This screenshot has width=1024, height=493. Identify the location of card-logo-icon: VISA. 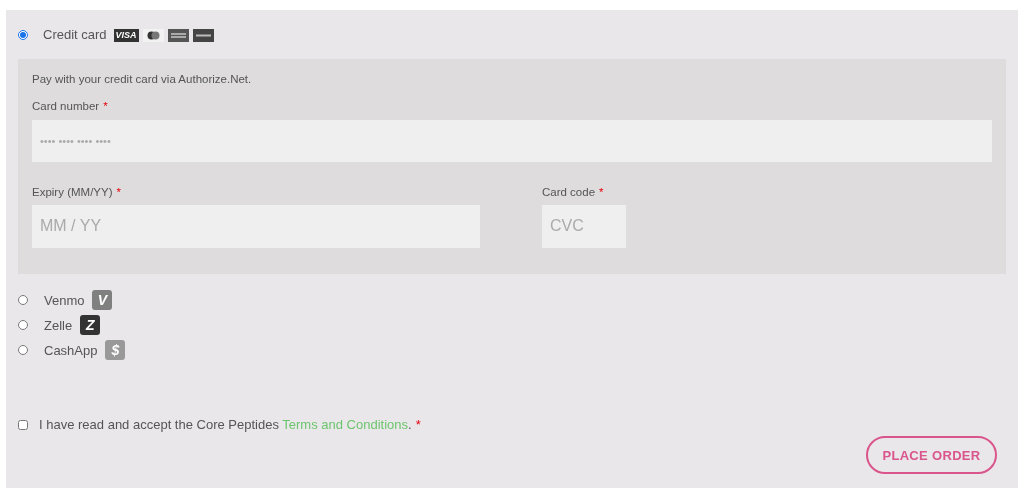
(126, 35).